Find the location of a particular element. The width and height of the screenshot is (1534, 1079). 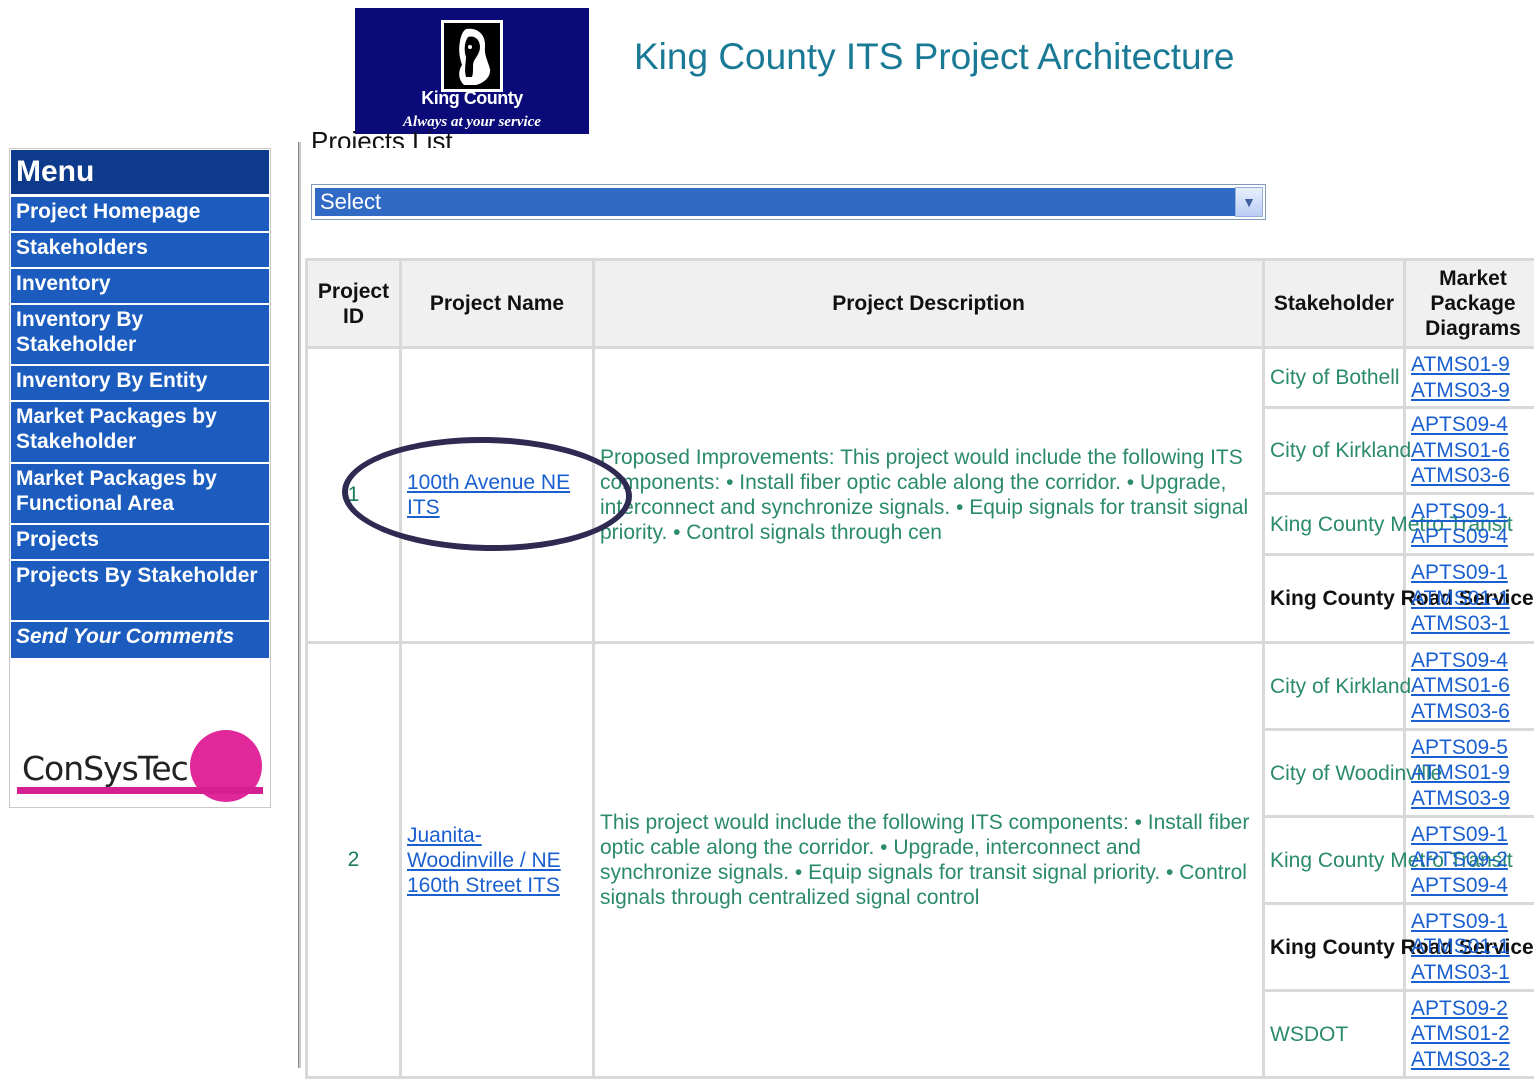

header-project-description: Project Description is located at coordinates (929, 304).